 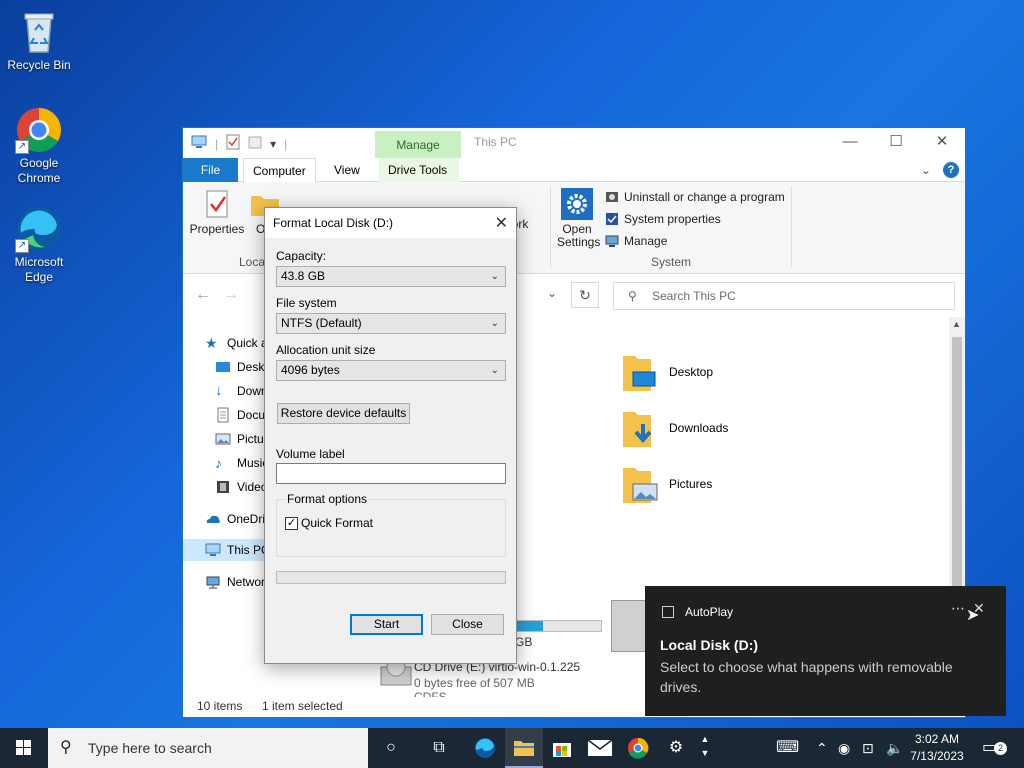 I want to click on removable-drive-icon, so click(x=629, y=626).